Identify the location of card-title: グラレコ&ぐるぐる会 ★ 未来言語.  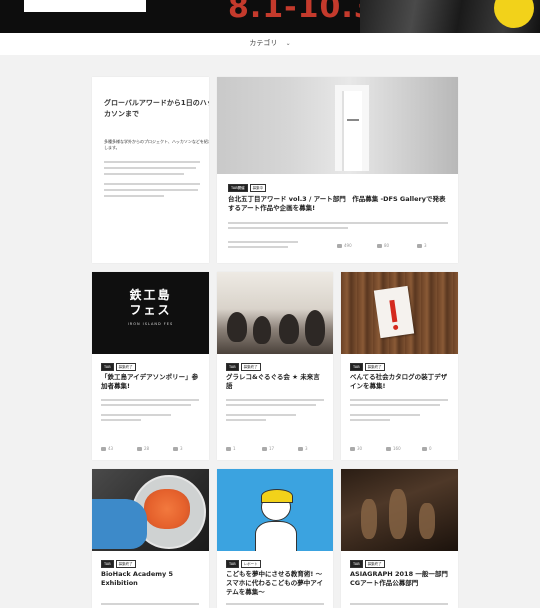
(276, 382).